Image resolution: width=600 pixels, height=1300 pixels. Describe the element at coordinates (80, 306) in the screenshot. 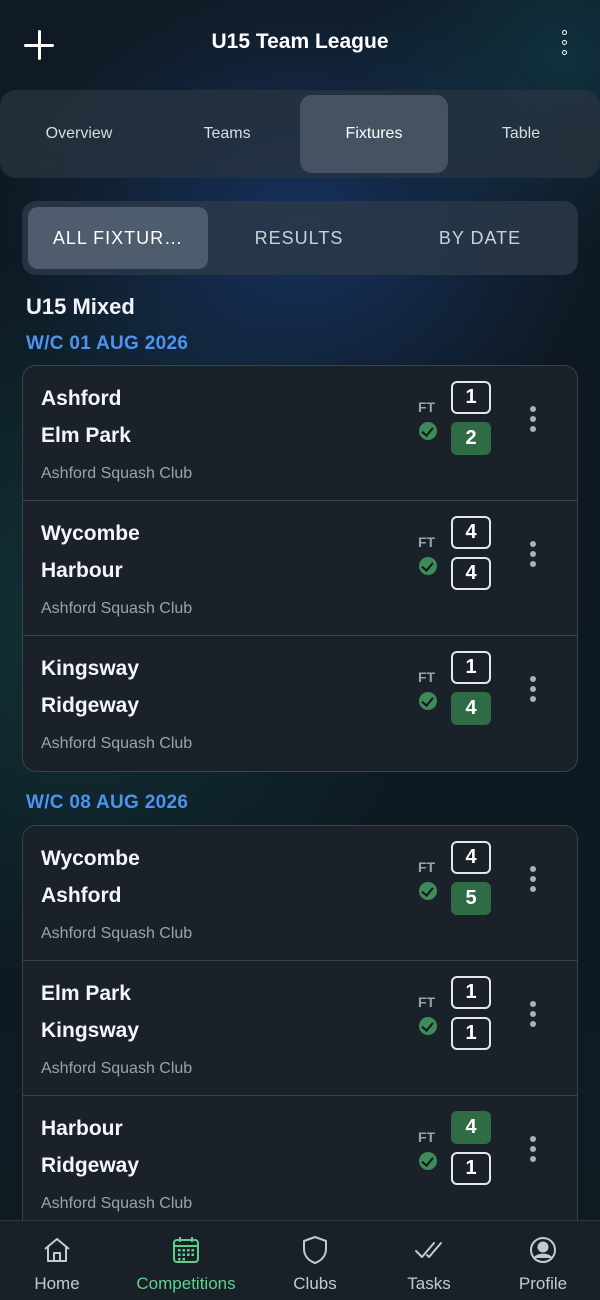

I see `section-title: U15 Mixed` at that location.